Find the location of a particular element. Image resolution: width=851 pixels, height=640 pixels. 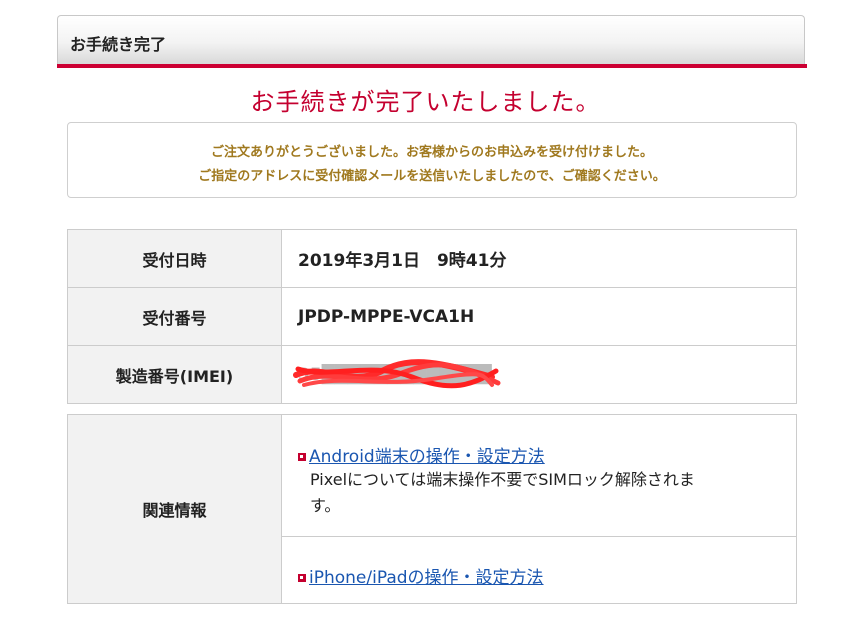

table-row: 製造番号(IMEI) 35█████████████ is located at coordinates (432, 374).